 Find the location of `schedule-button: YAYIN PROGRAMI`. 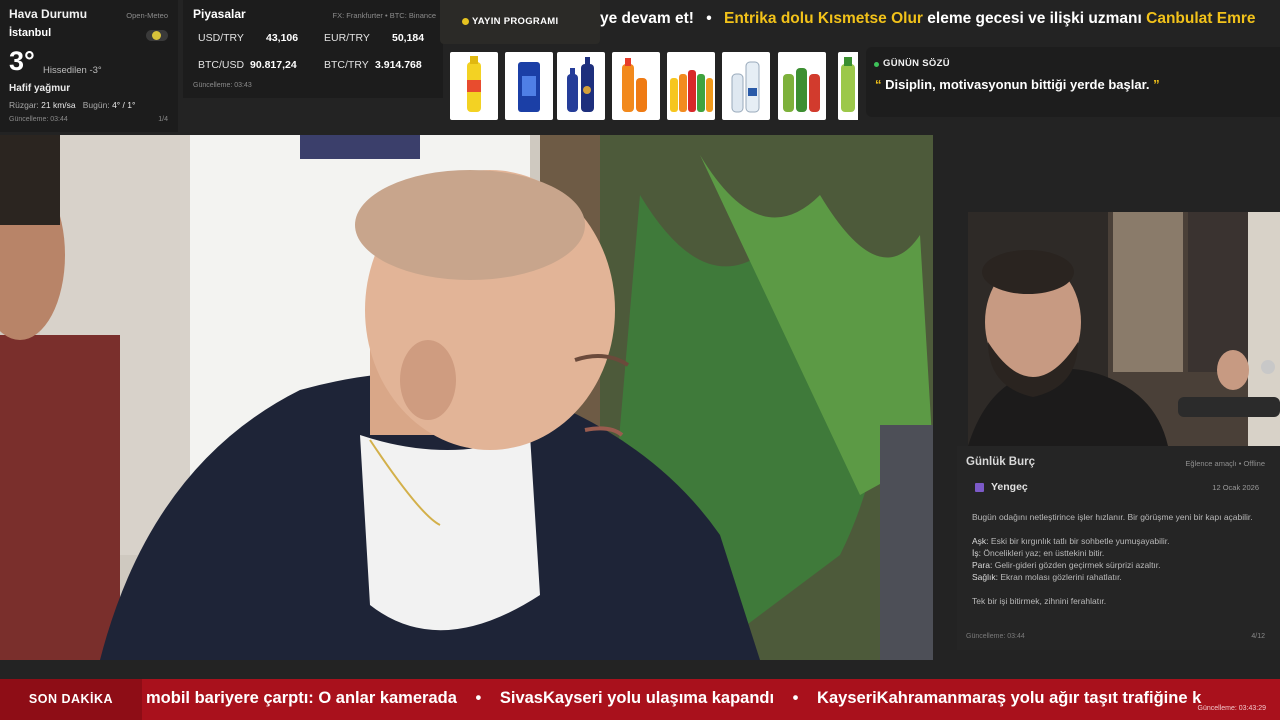

schedule-button: YAYIN PROGRAMI is located at coordinates (520, 22).